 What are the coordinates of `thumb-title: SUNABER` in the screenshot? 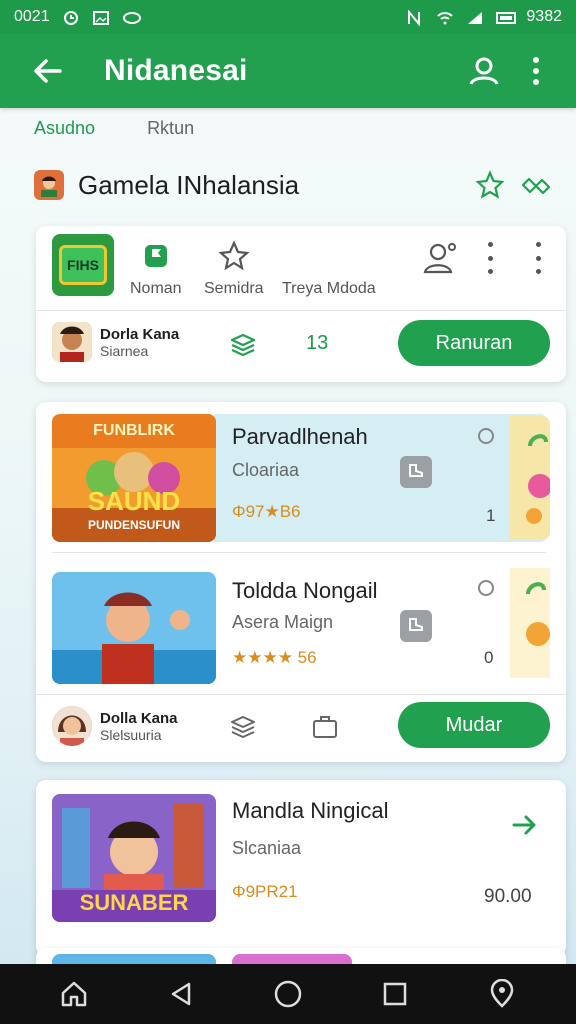 It's located at (134, 902).